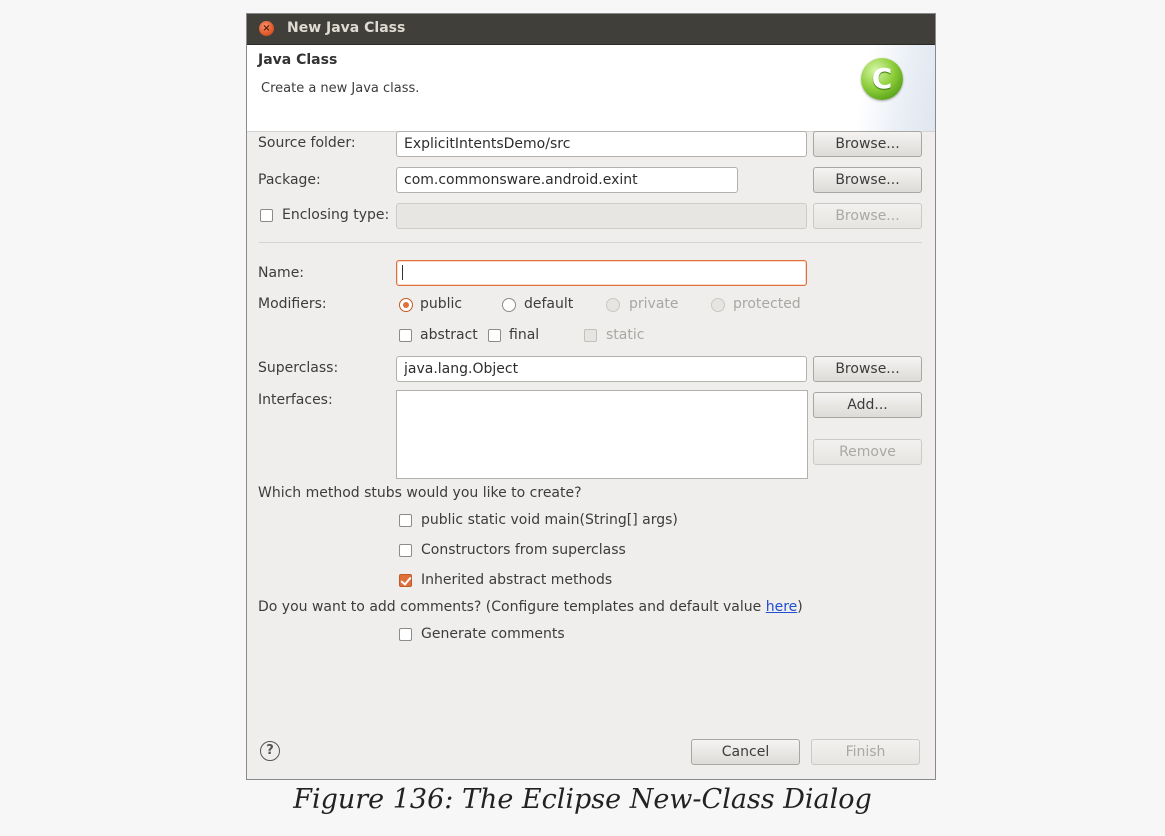  What do you see at coordinates (340, 88) in the screenshot?
I see `header-description: Create a new Java class.` at bounding box center [340, 88].